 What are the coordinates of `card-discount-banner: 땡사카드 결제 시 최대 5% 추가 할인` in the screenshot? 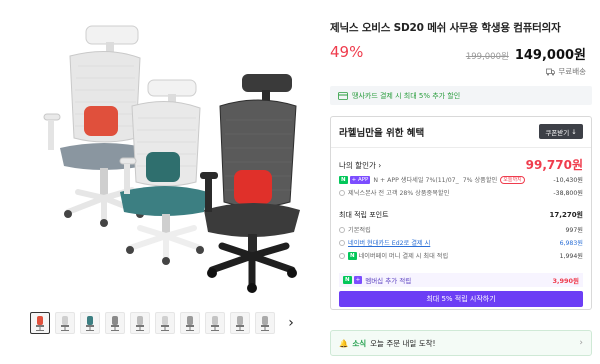 It's located at (461, 95).